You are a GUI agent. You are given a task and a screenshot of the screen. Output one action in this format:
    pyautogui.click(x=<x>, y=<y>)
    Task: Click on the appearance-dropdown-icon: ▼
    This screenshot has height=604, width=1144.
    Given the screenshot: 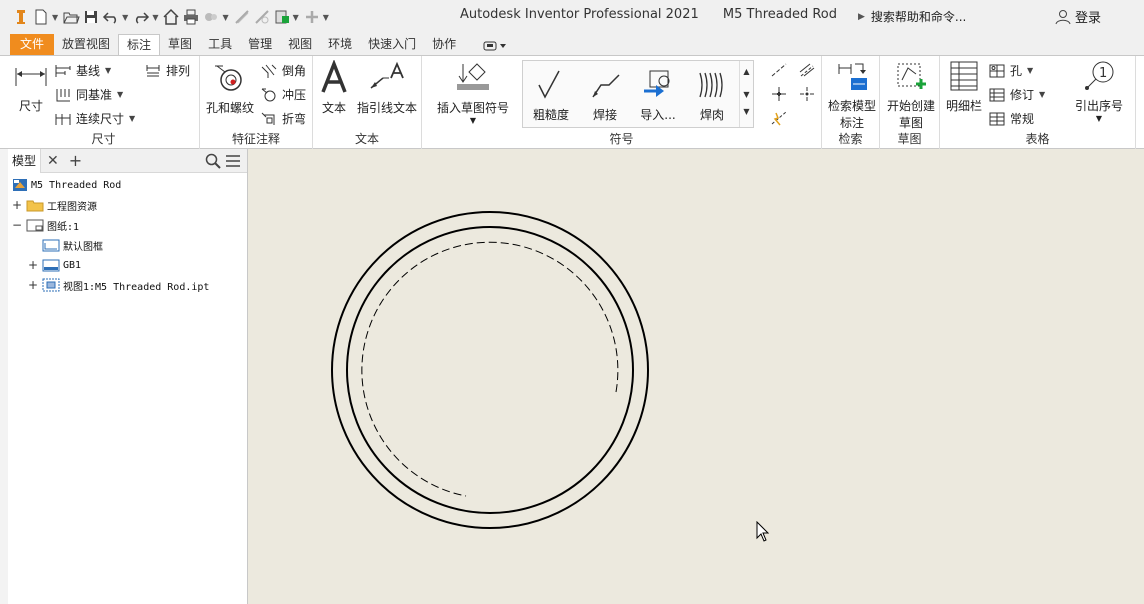 What is the action you would take?
    pyautogui.click(x=225, y=17)
    